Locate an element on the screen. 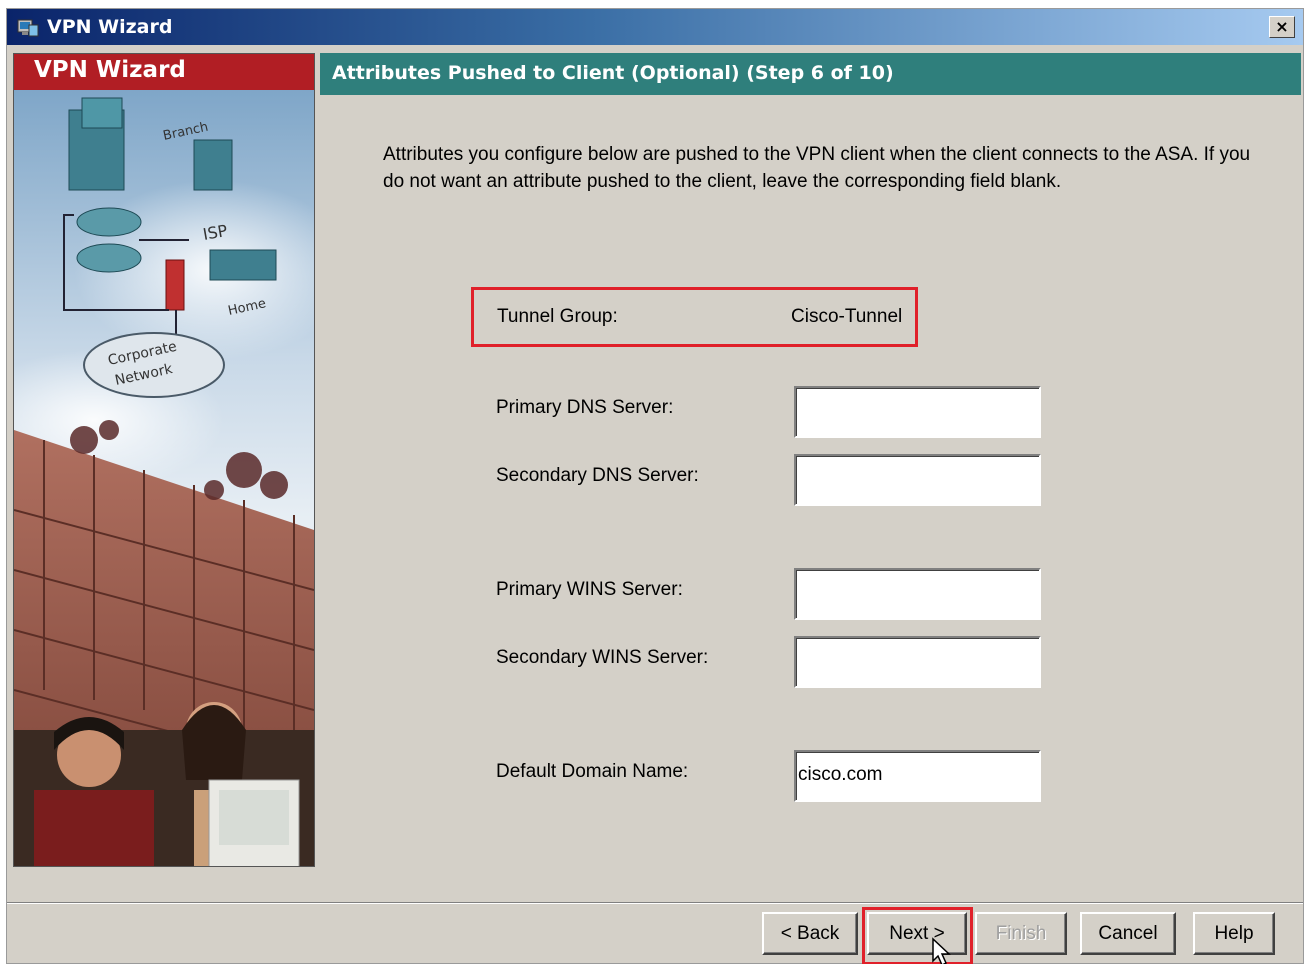 The width and height of the screenshot is (1311, 964). primary-wins-input is located at coordinates (917, 594).